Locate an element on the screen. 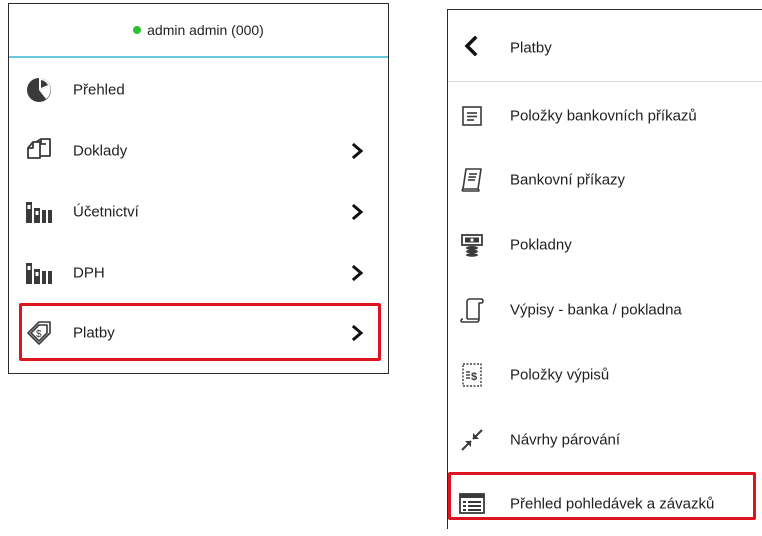 Image resolution: width=762 pixels, height=536 pixels. pie-chart-icon is located at coordinates (39, 90).